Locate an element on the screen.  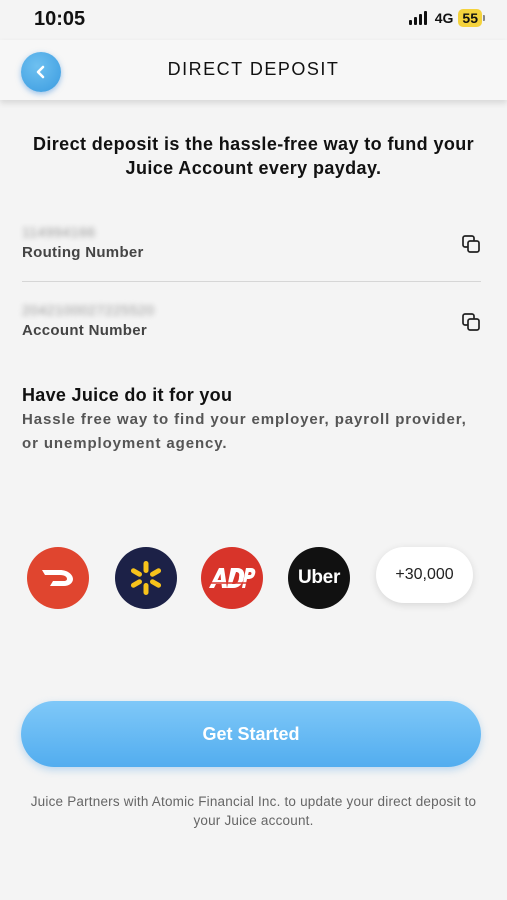
adp-wordmark-icon is located at coordinates (232, 578).